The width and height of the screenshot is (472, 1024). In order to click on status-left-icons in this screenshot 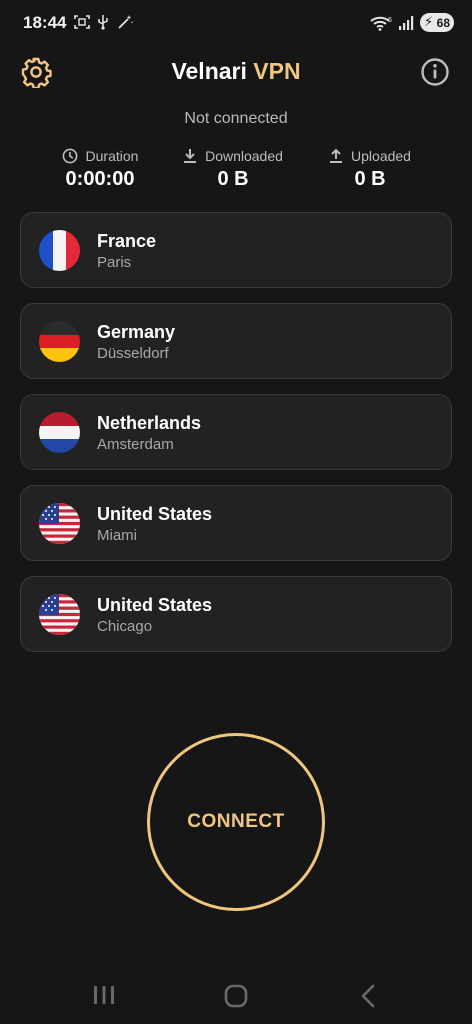, I will do `click(104, 22)`.